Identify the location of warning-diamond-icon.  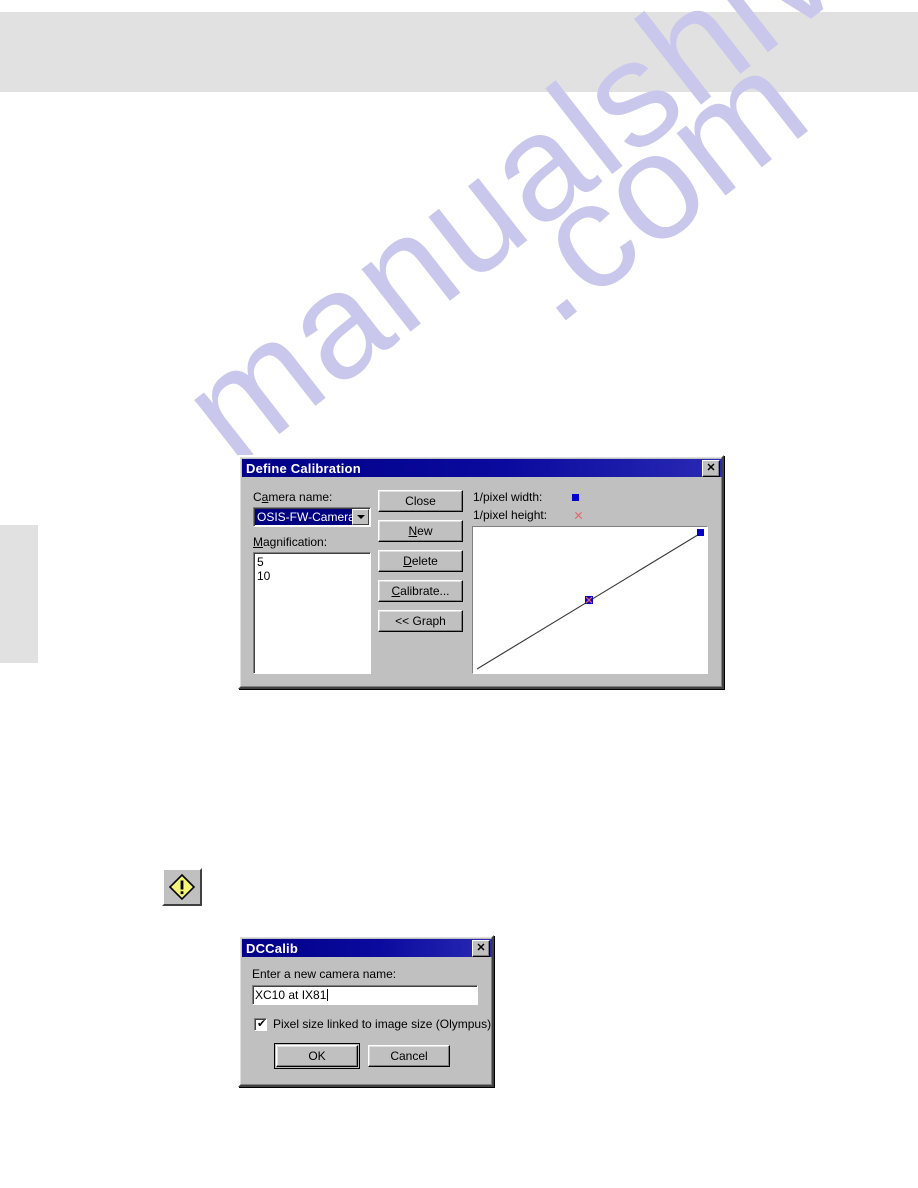
(182, 887).